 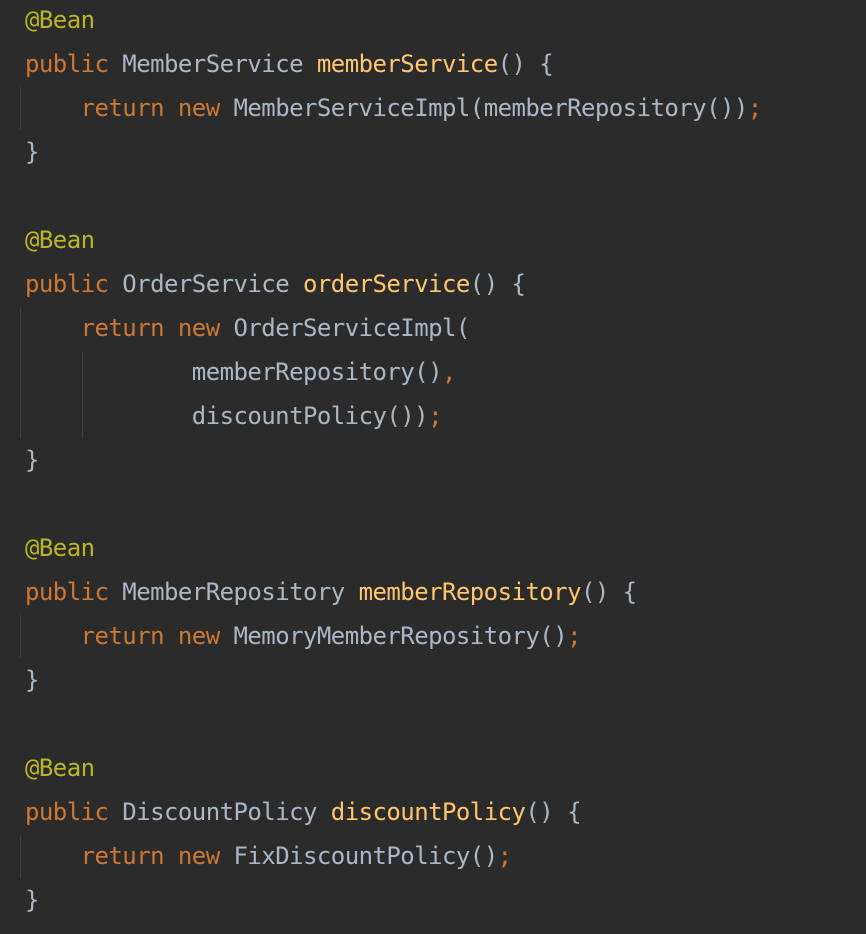 I want to click on code-line: memberRepository(),, so click(x=241, y=372).